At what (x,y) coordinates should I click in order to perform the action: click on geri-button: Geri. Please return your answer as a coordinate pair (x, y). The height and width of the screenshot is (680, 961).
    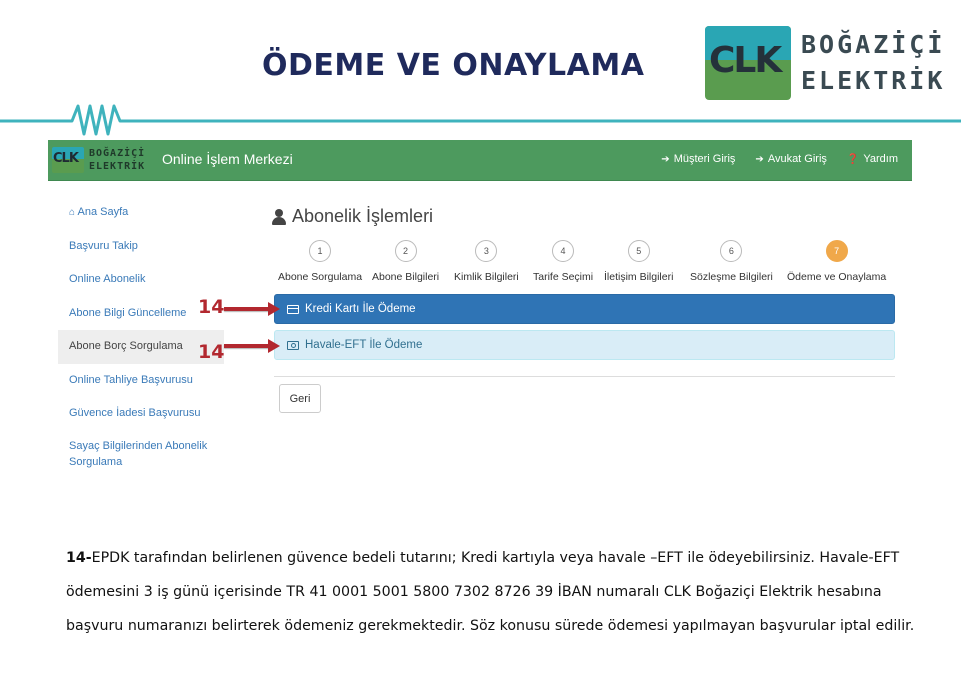
    Looking at the image, I should click on (300, 398).